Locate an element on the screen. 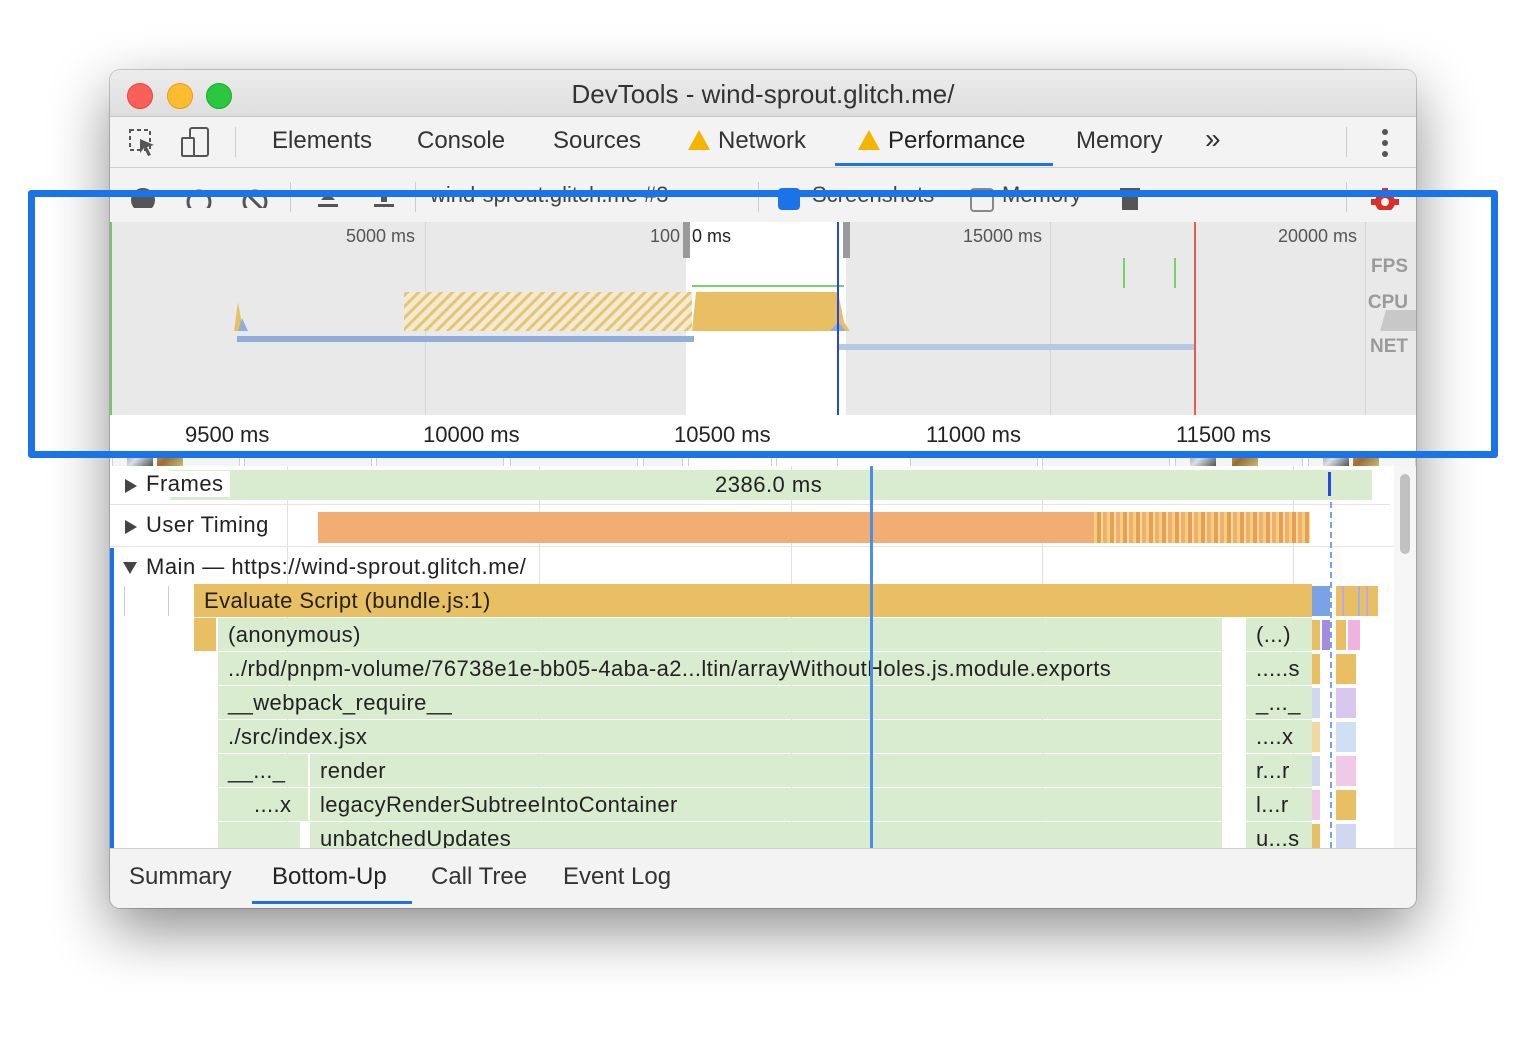 This screenshot has height=1059, width=1534. user-timing-bar is located at coordinates (704, 527).